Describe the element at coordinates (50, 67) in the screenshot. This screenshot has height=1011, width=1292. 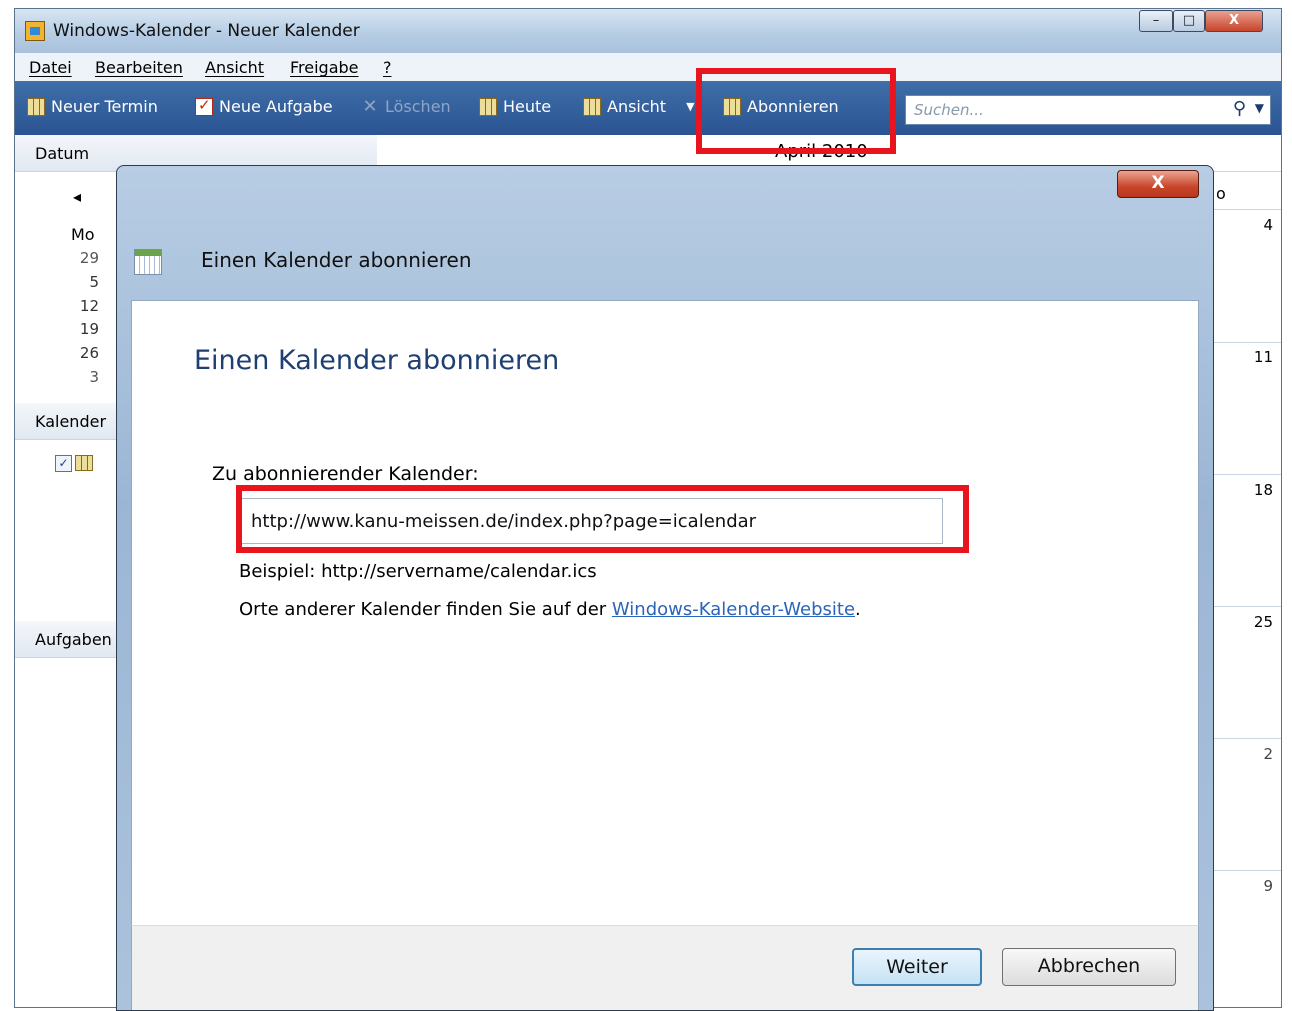
I see `menu-datei: Datei` at that location.